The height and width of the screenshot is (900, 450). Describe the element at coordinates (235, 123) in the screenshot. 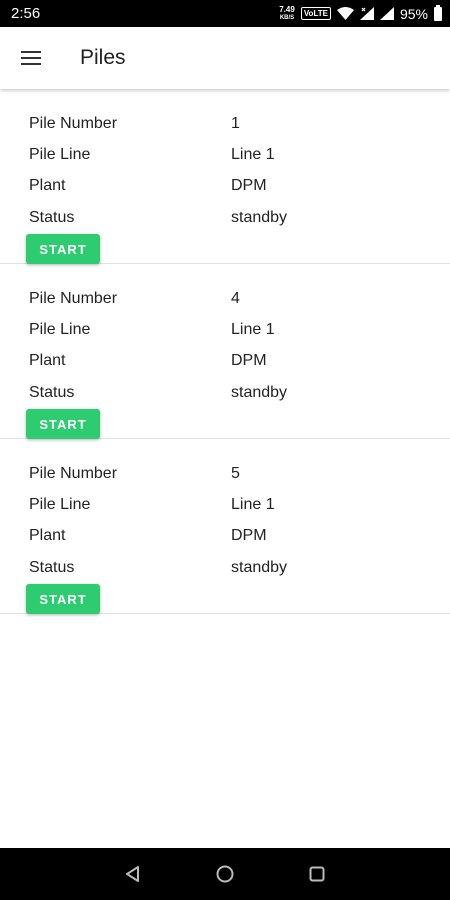

I see `pile-number-value: 1` at that location.